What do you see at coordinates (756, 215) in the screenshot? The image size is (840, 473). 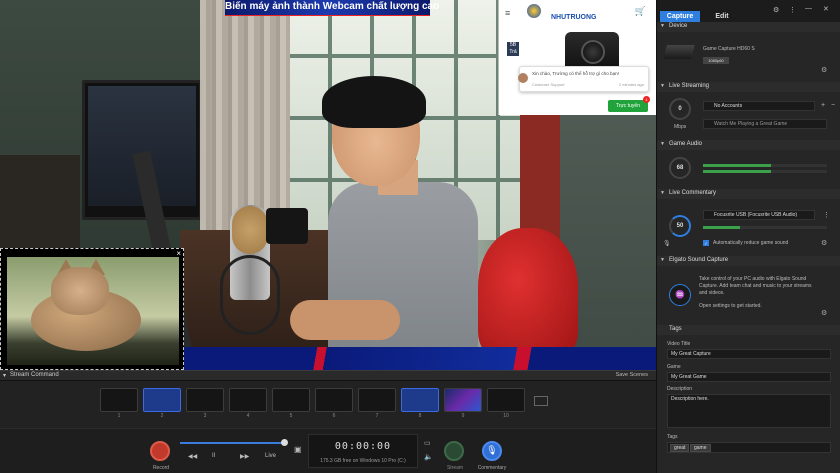 I see `commentary-device-value: Focusrite USB (Focusrite USB Audio)` at bounding box center [756, 215].